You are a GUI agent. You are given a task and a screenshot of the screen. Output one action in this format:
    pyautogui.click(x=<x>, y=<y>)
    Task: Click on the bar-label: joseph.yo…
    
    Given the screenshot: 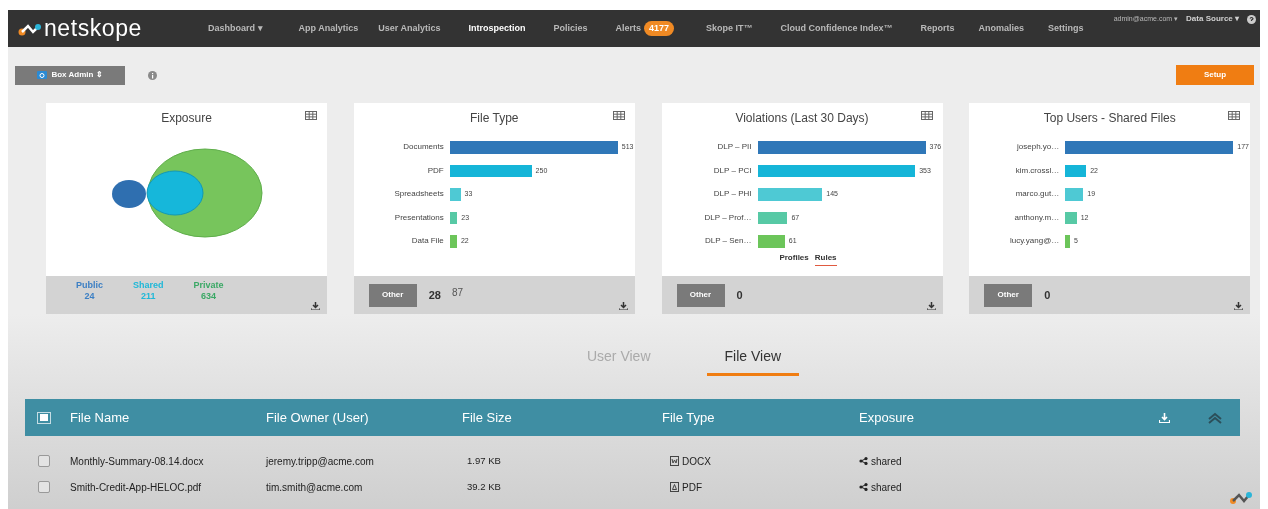 What is the action you would take?
    pyautogui.click(x=1038, y=147)
    